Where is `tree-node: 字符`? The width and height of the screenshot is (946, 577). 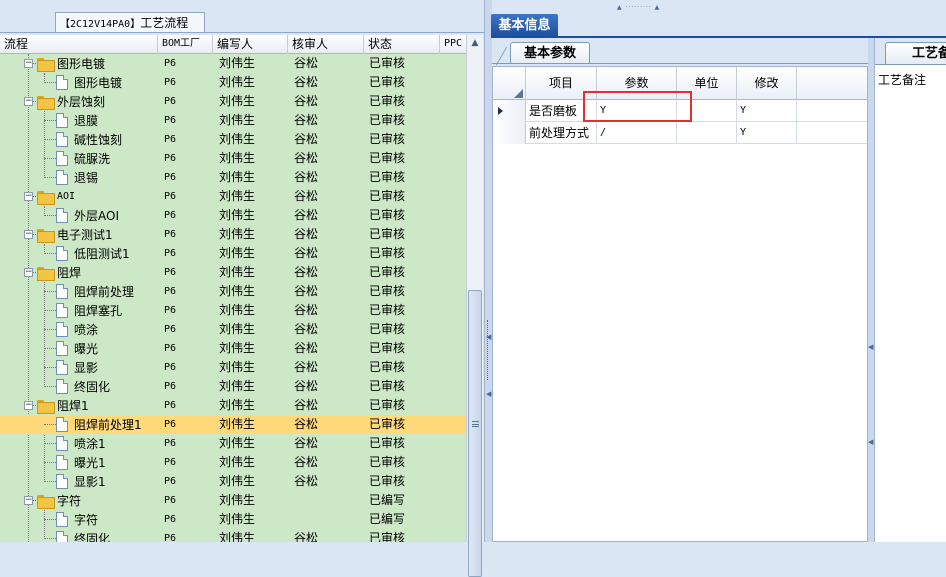 tree-node: 字符 is located at coordinates (77, 519).